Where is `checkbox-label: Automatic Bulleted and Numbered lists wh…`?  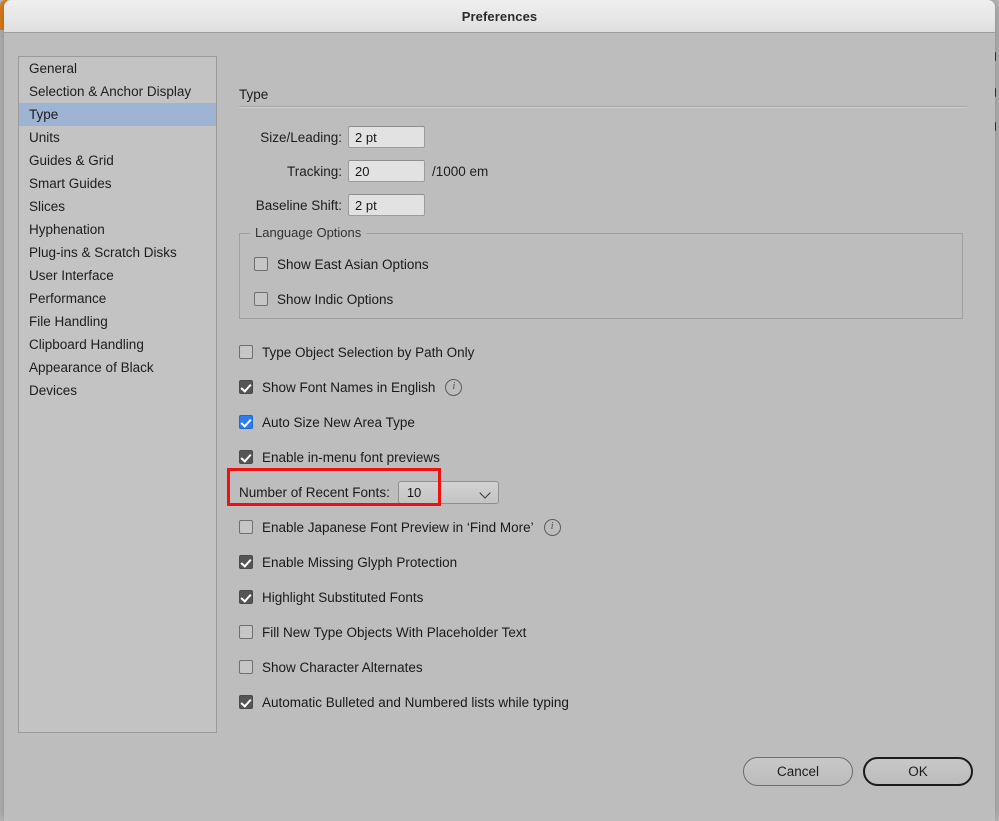
checkbox-label: Automatic Bulleted and Numbered lists wh… is located at coordinates (415, 702).